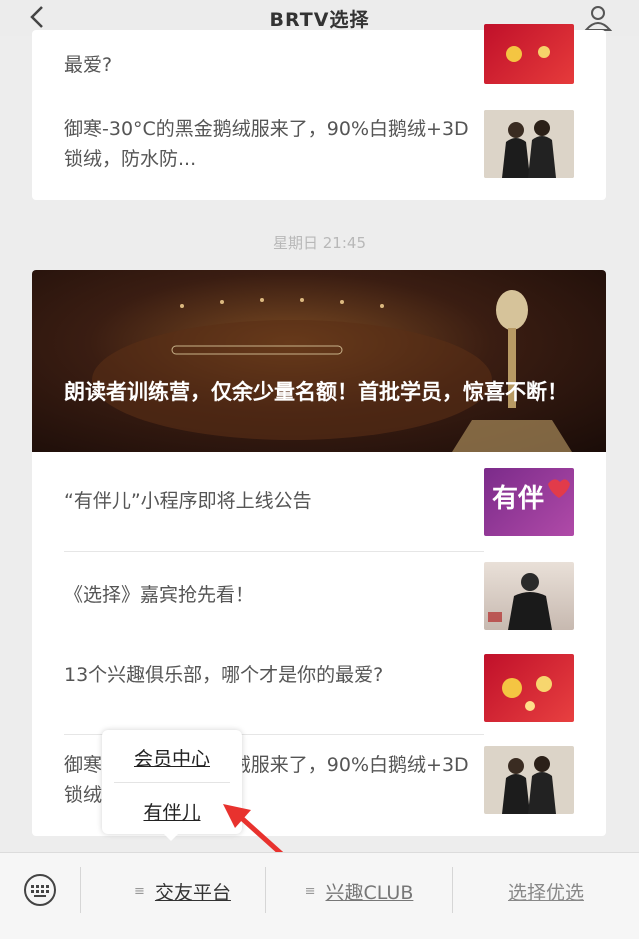 The image size is (639, 939). I want to click on keyboard-icon, so click(40, 890).